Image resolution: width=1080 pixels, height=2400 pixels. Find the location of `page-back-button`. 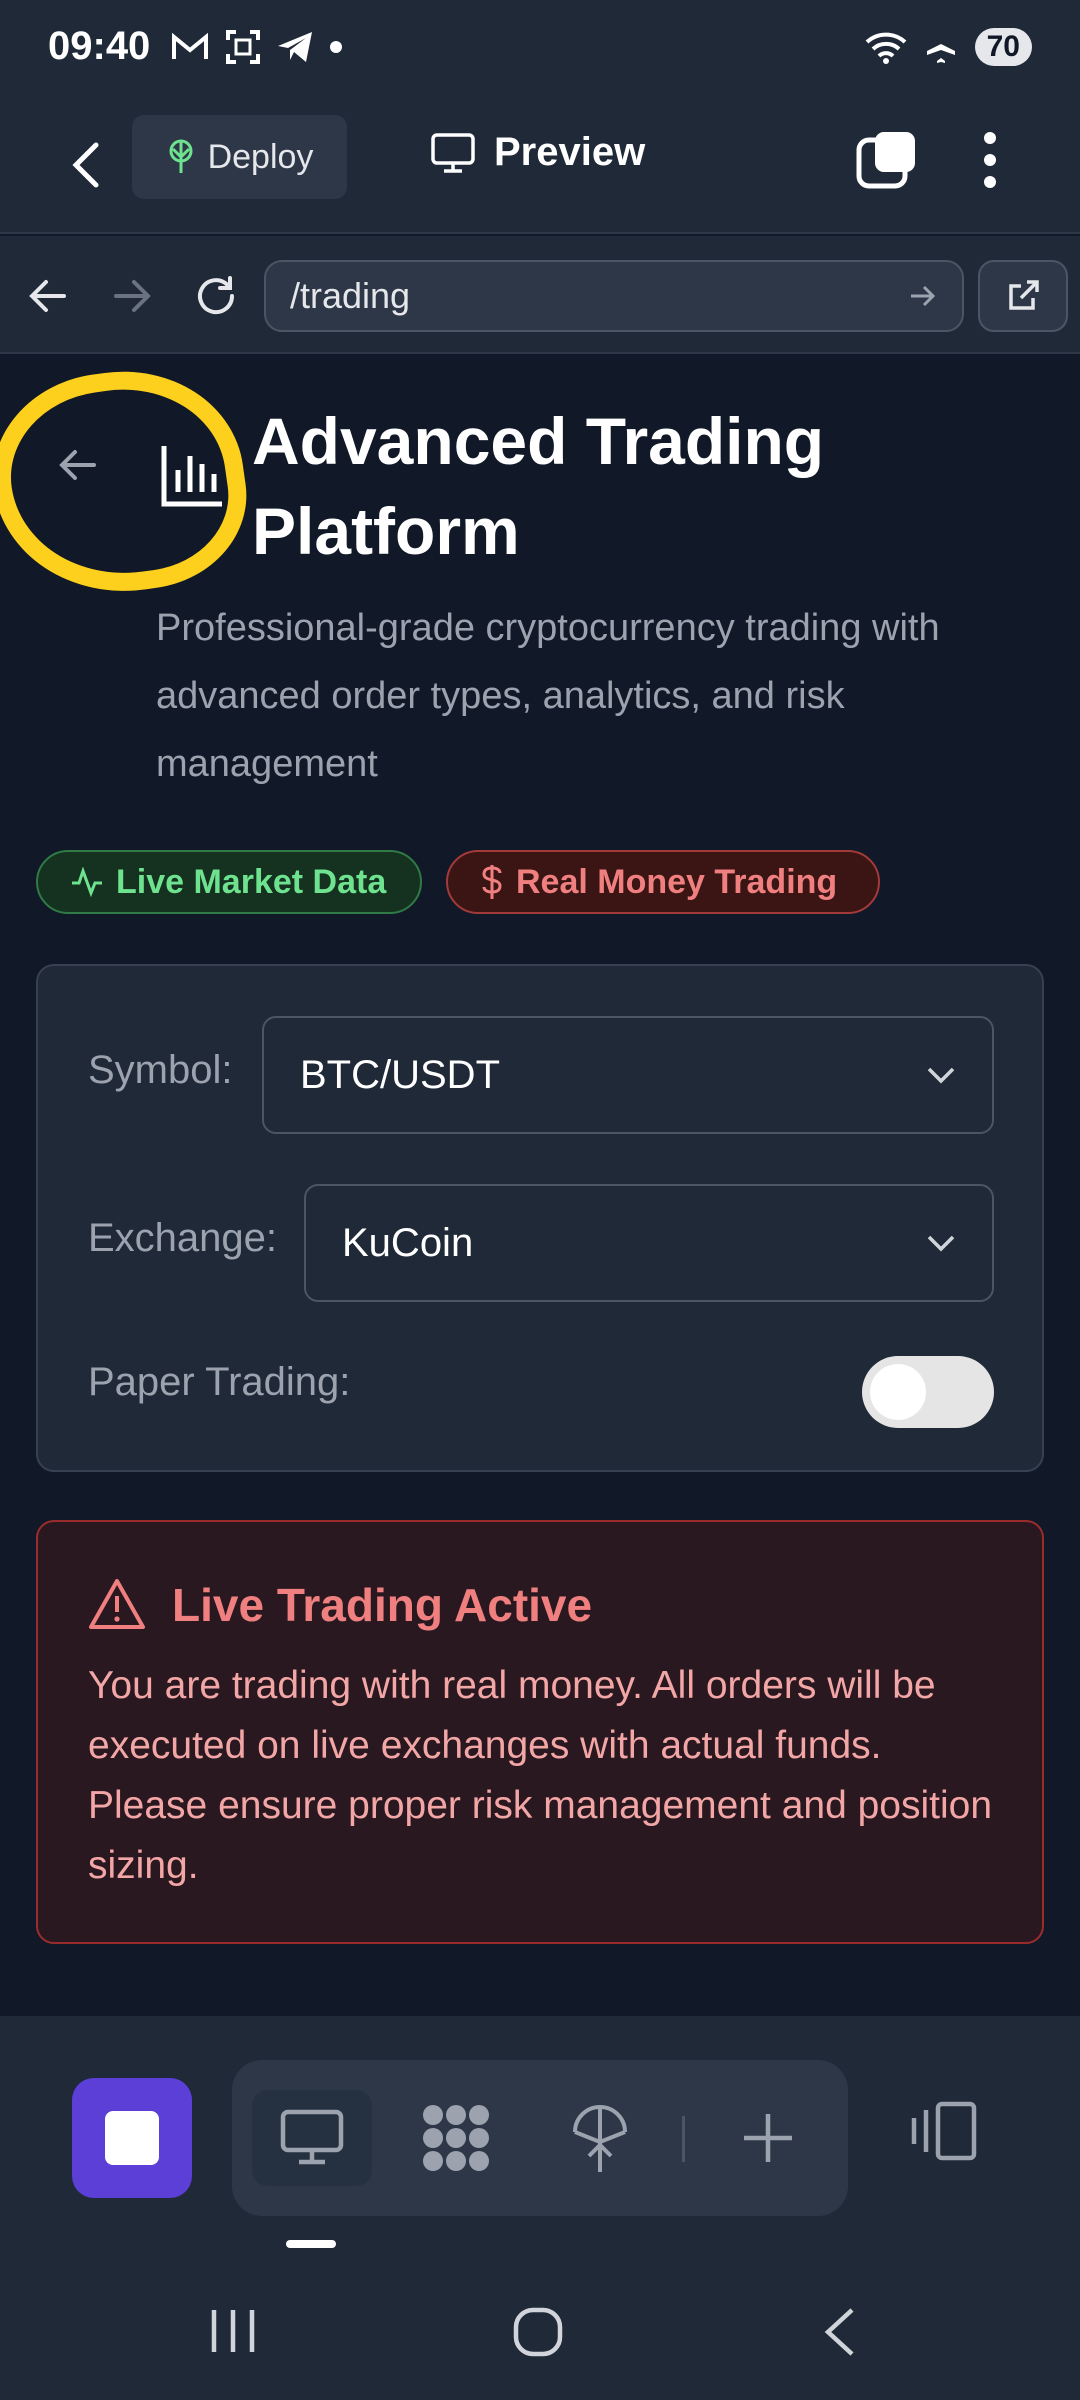

page-back-button is located at coordinates (78, 467).